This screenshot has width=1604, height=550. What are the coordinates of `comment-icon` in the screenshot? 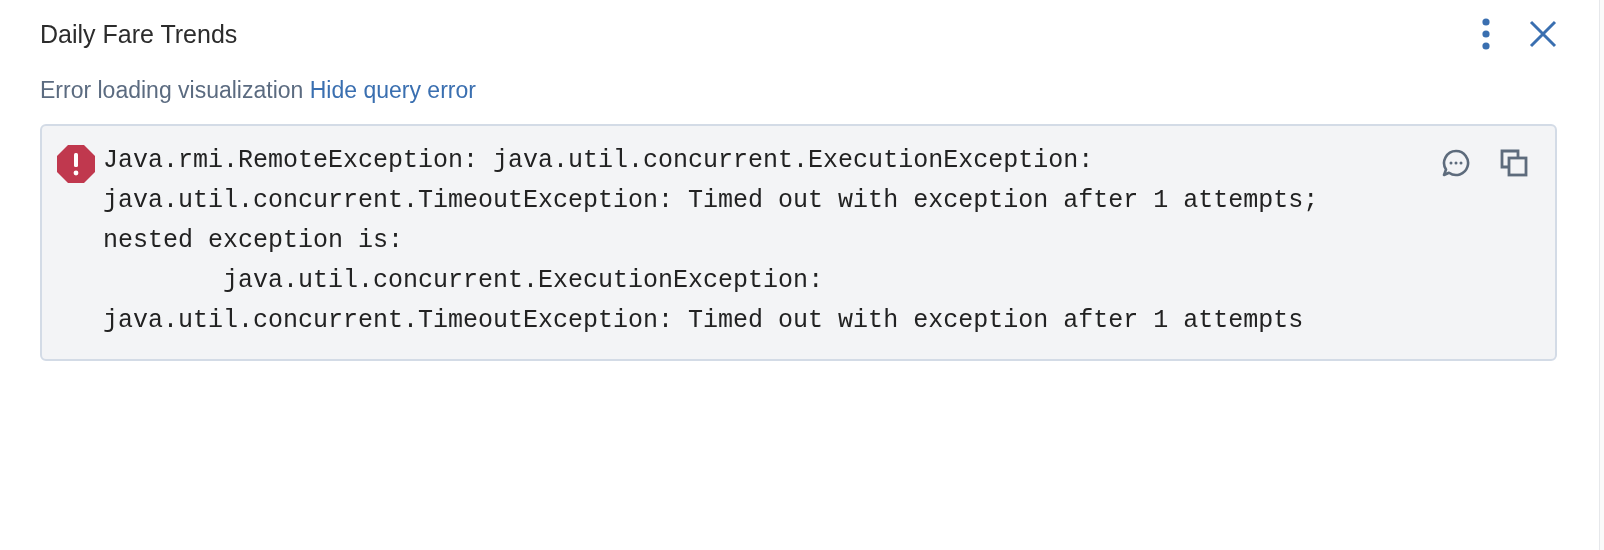 It's located at (1456, 163).